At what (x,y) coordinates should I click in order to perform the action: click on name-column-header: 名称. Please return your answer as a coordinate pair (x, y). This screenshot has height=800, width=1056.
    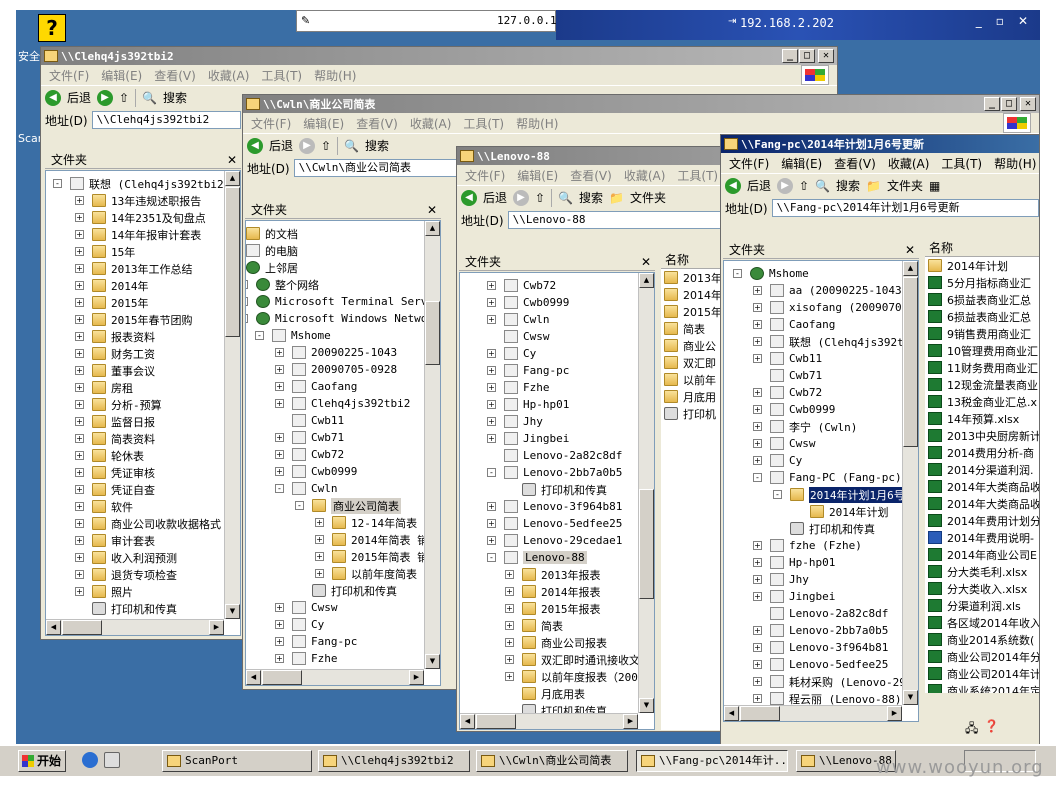
    Looking at the image, I should click on (982, 248).